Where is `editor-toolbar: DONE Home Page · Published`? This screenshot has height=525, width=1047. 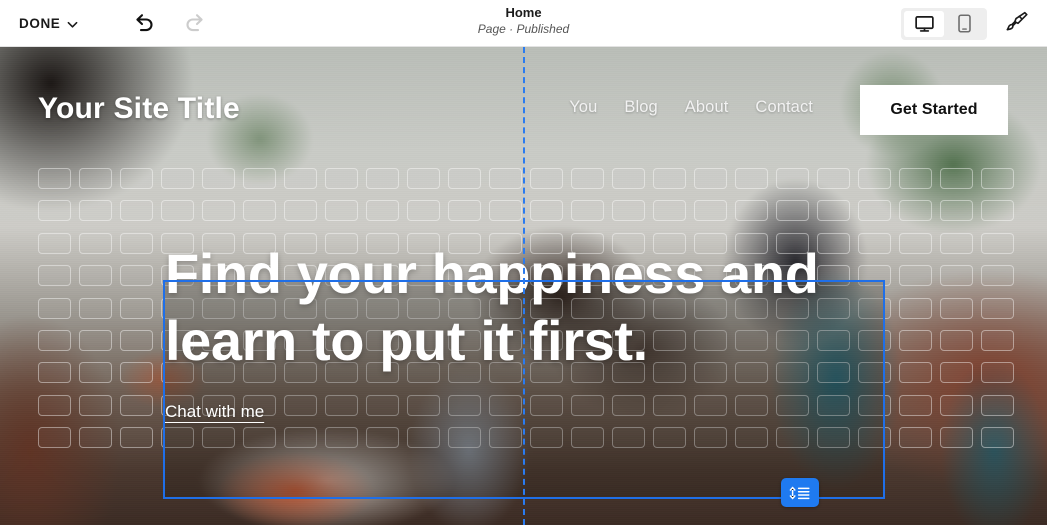 editor-toolbar: DONE Home Page · Published is located at coordinates (523, 23).